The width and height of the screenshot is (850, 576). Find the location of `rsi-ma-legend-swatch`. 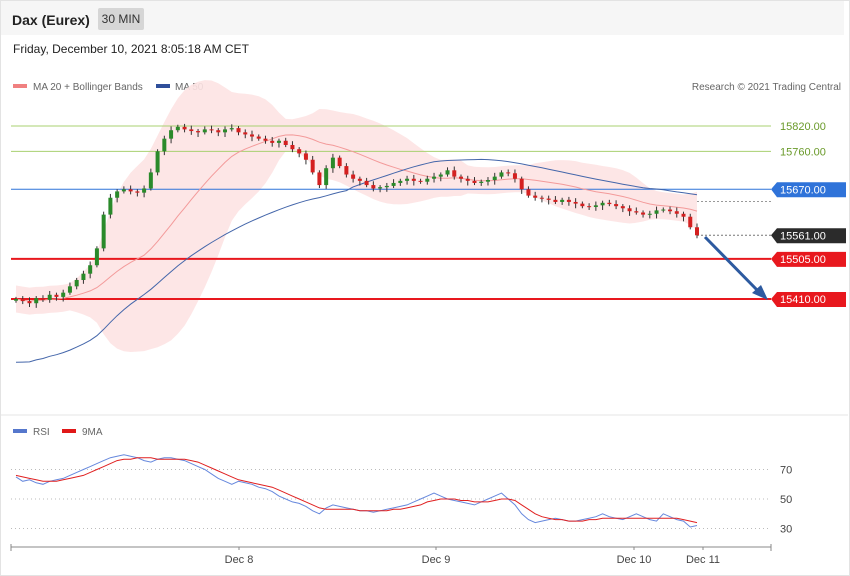

rsi-ma-legend-swatch is located at coordinates (69, 431).